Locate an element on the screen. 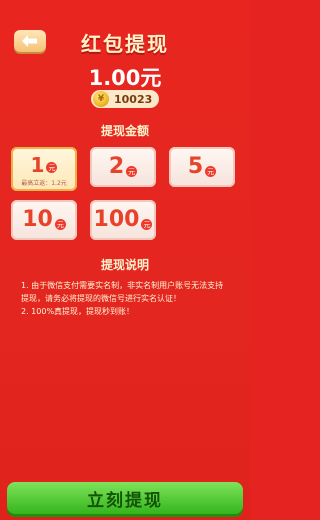 The height and width of the screenshot is (520, 320). coin-balance-badge: ¥ 10023 is located at coordinates (125, 99).